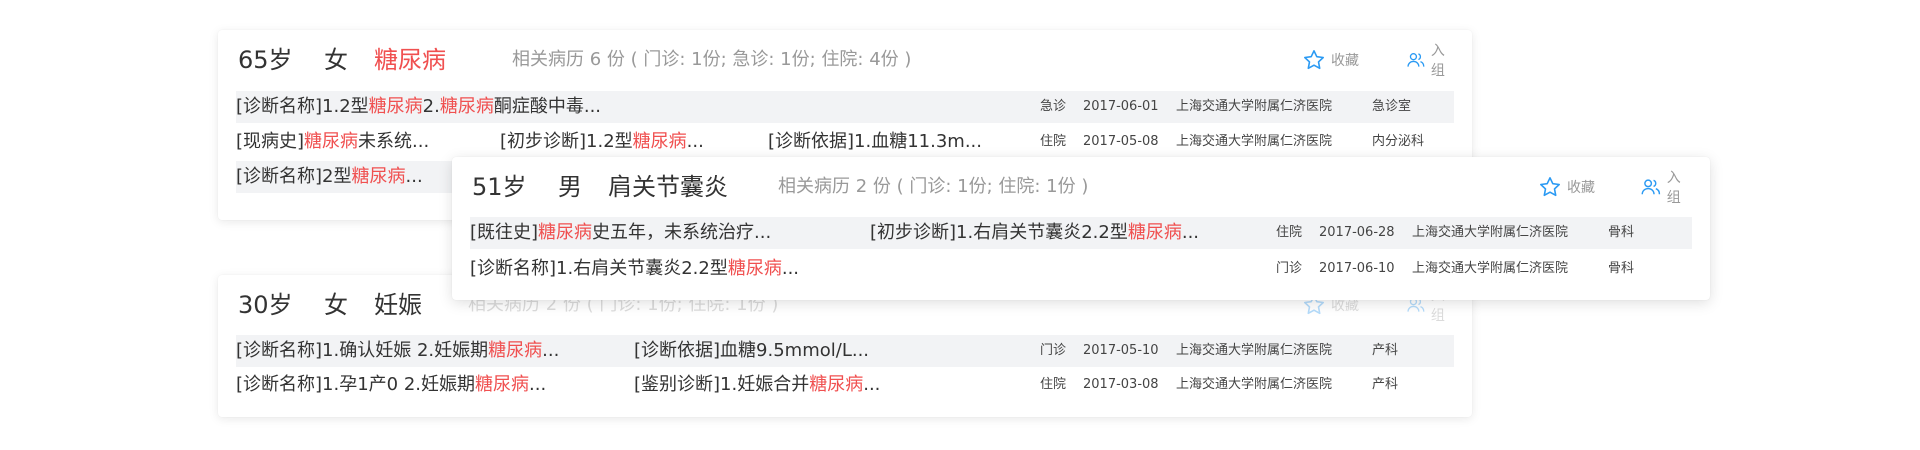 Image resolution: width=1920 pixels, height=450 pixels. Describe the element at coordinates (712, 59) in the screenshot. I see `records-summary: 相关病历 6 份 ( 门诊: 1份; 急诊: 1份; 住院: 4份 )` at that location.